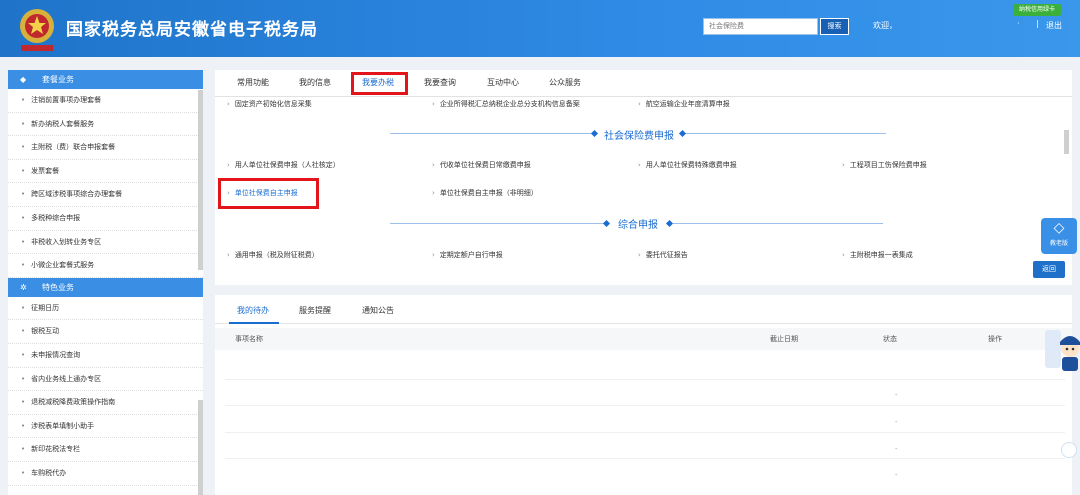 This screenshot has height=495, width=1080. What do you see at coordinates (105, 172) in the screenshot?
I see `sidebar-item: 发票套餐` at bounding box center [105, 172].